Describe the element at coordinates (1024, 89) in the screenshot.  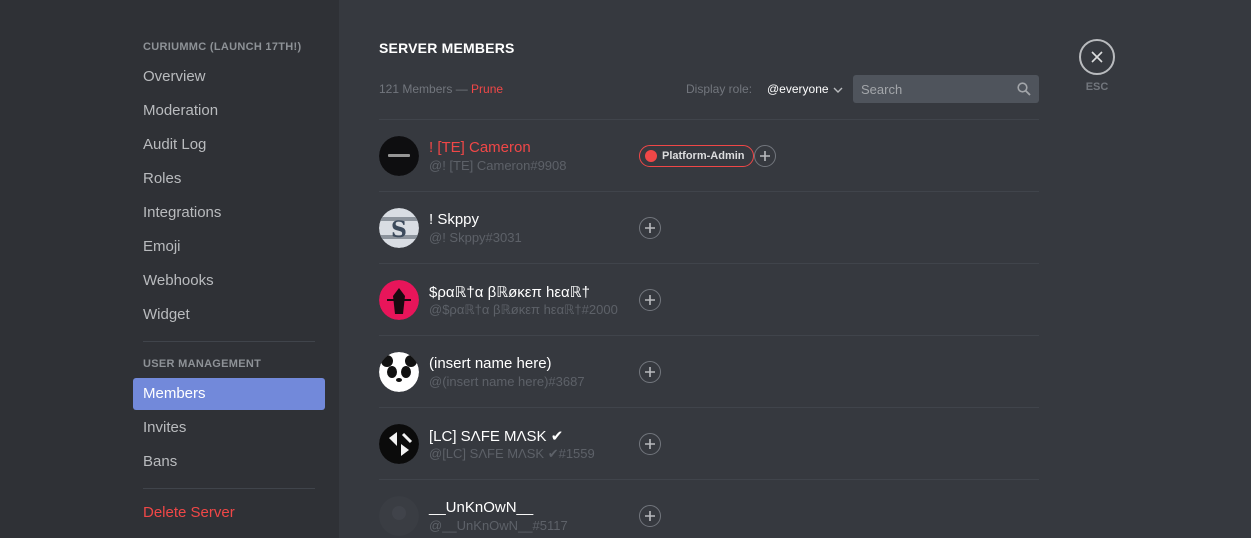
I see `search-icon` at that location.